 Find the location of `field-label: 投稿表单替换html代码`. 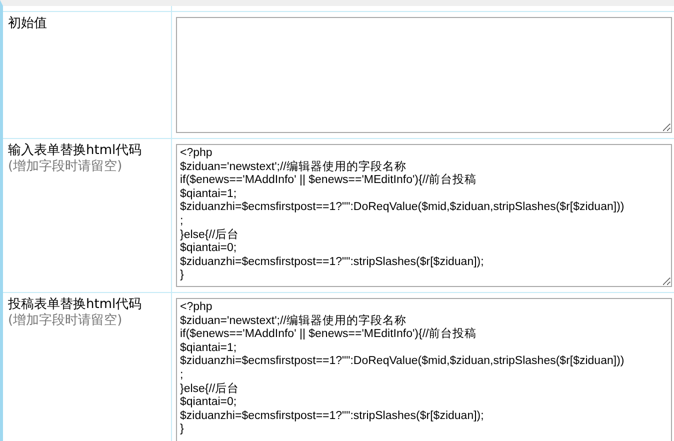

field-label: 投稿表单替换html代码 is located at coordinates (75, 305).